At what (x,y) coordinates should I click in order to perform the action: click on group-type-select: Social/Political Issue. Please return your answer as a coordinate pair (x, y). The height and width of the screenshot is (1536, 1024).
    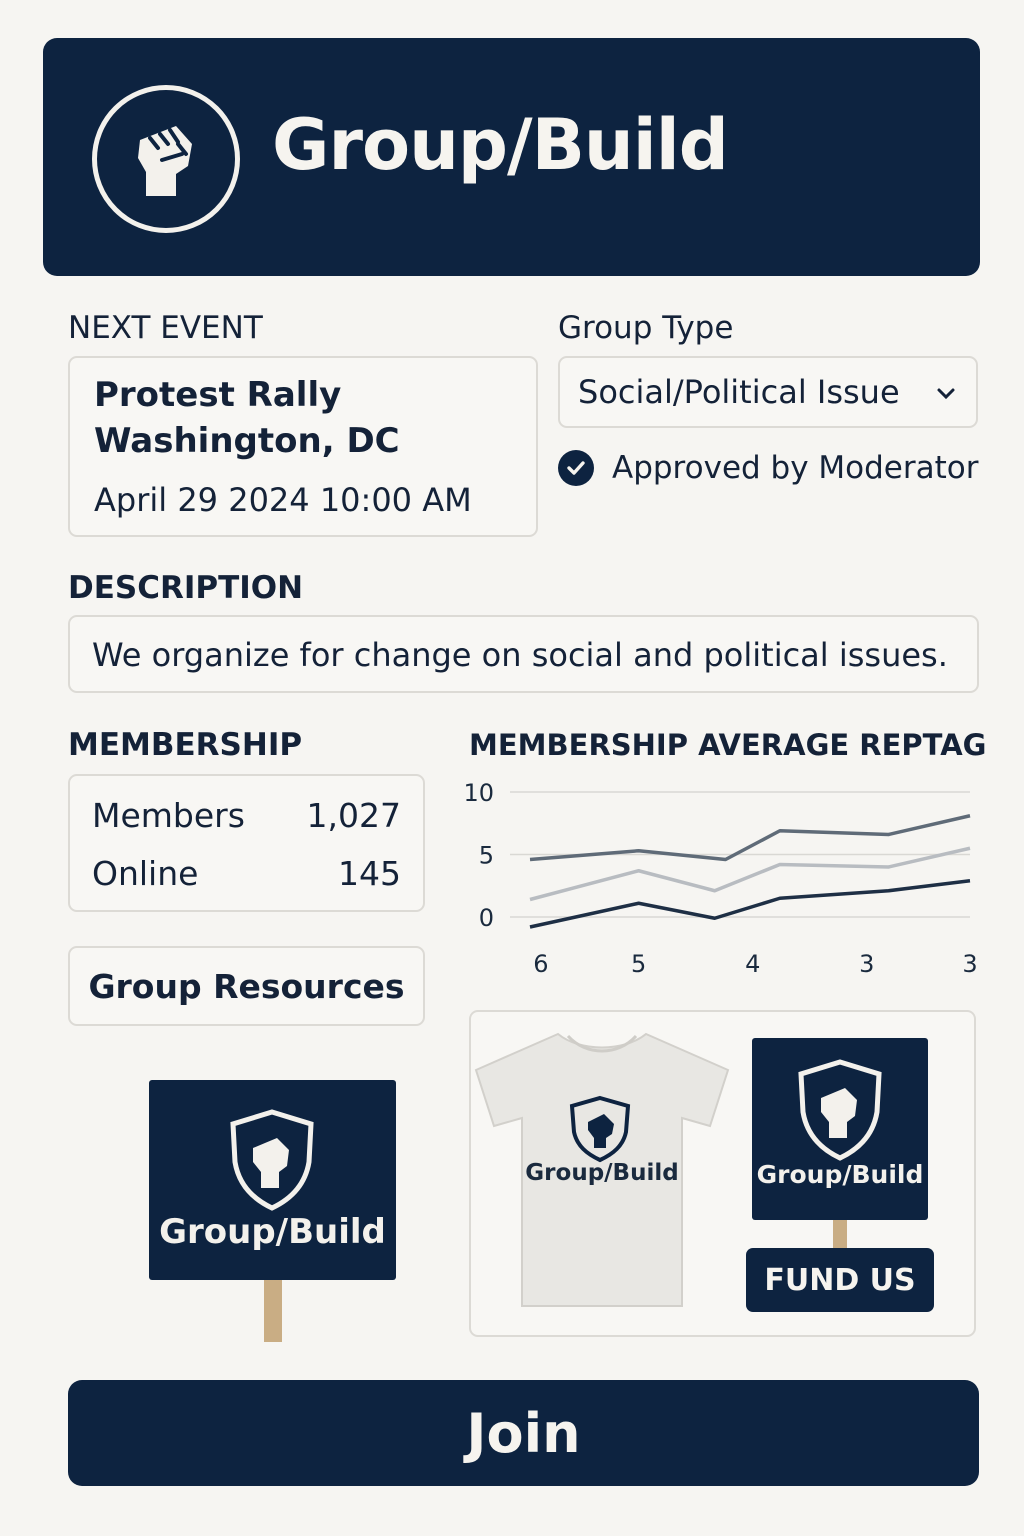
    Looking at the image, I should click on (768, 392).